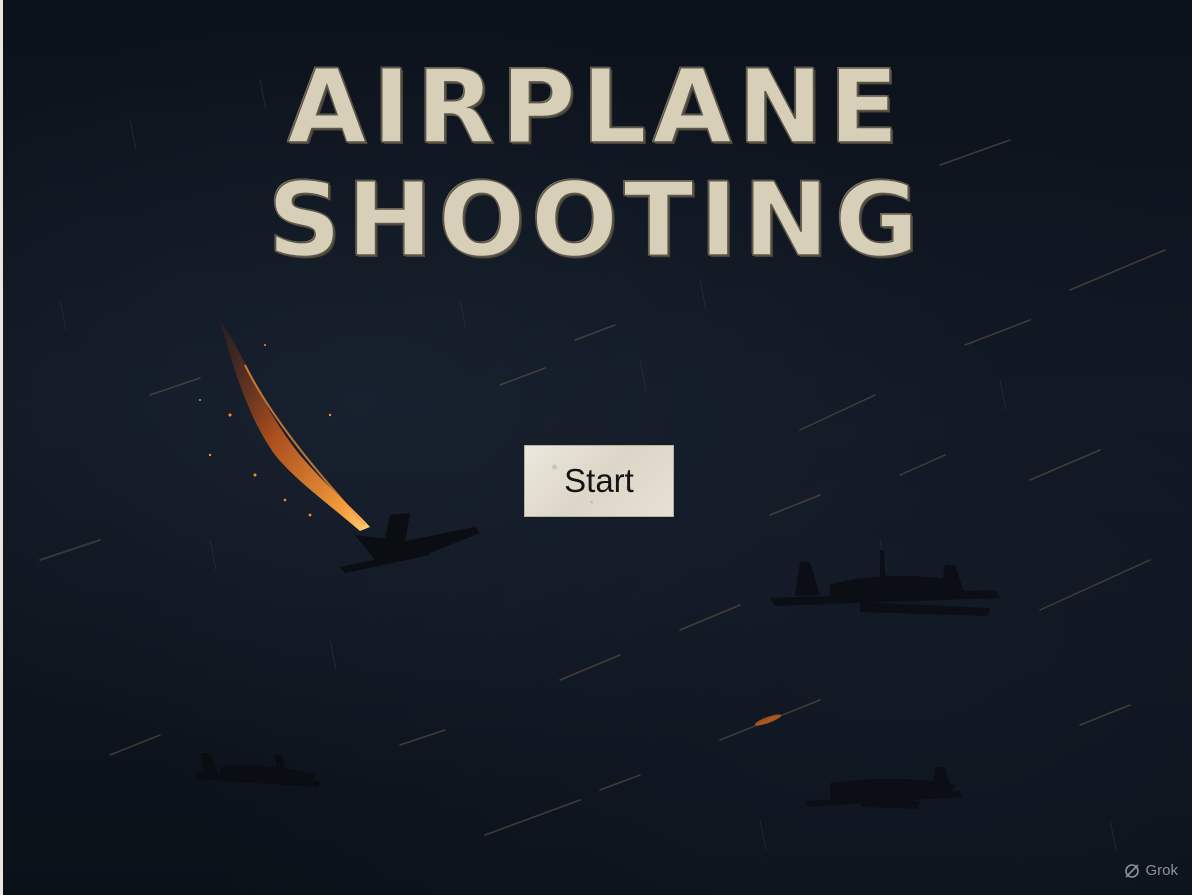  I want to click on watermark-label: Grok, so click(1161, 870).